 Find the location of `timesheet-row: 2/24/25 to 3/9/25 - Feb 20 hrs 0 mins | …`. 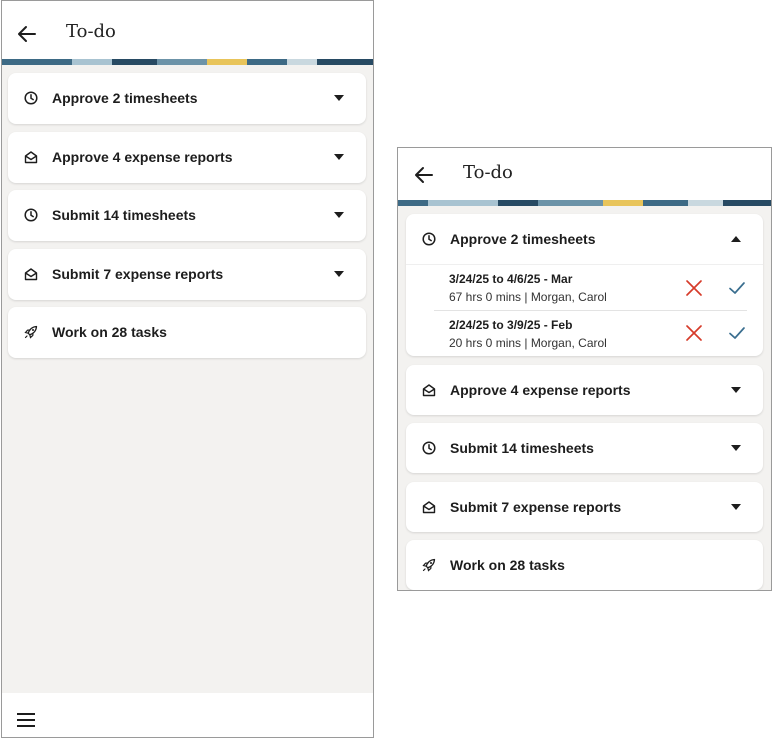

timesheet-row: 2/24/25 to 3/9/25 - Feb 20 hrs 0 mins | … is located at coordinates (584, 333).